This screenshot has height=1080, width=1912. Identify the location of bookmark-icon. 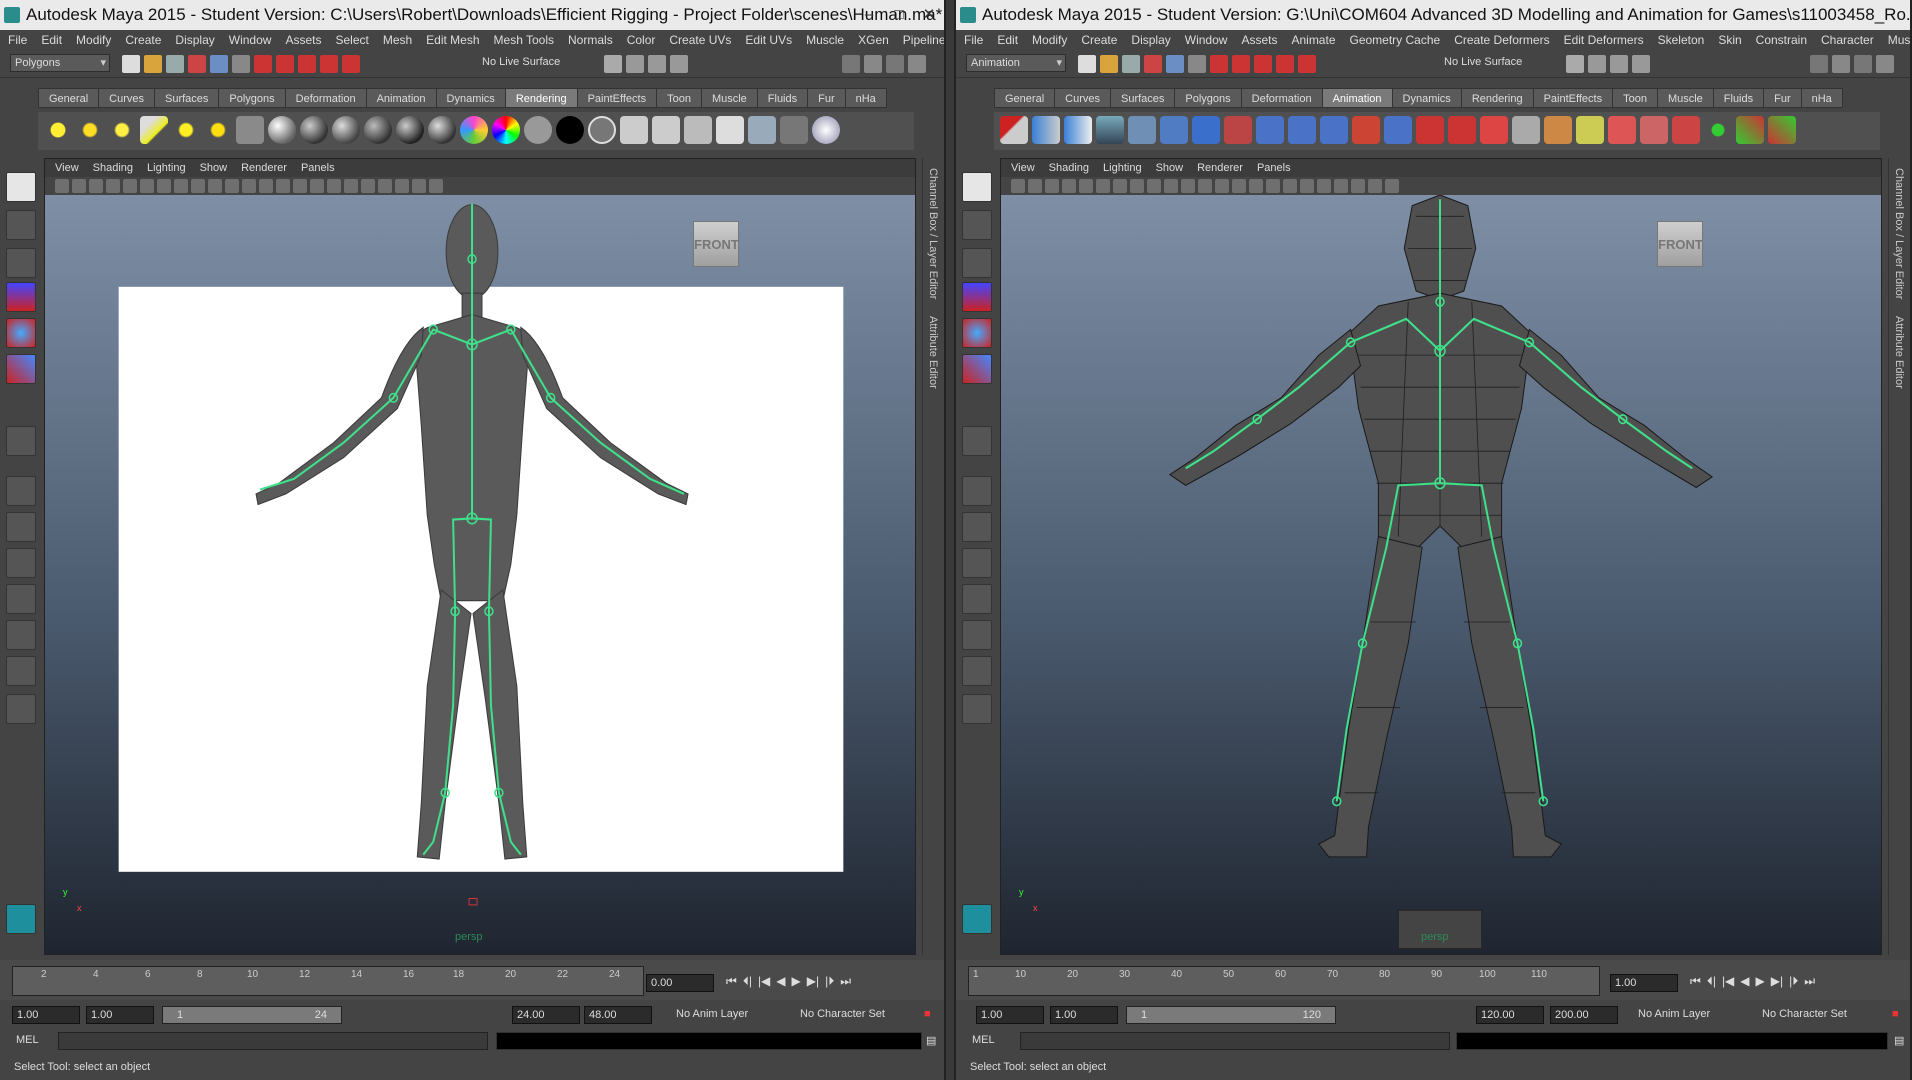
(96, 186).